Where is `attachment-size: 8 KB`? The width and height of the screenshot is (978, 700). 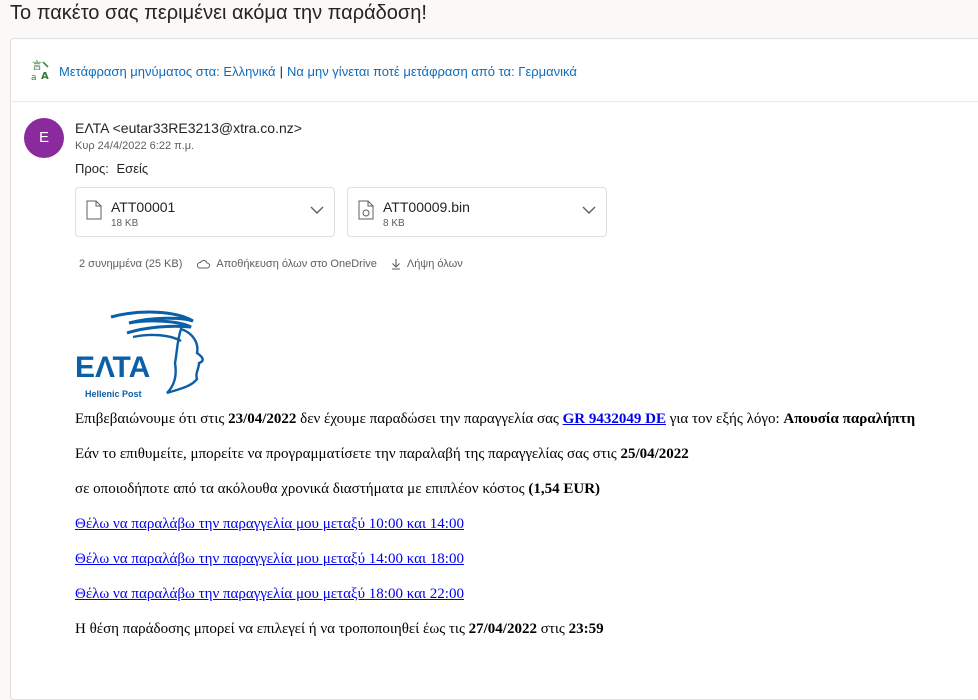
attachment-size: 8 KB is located at coordinates (394, 223).